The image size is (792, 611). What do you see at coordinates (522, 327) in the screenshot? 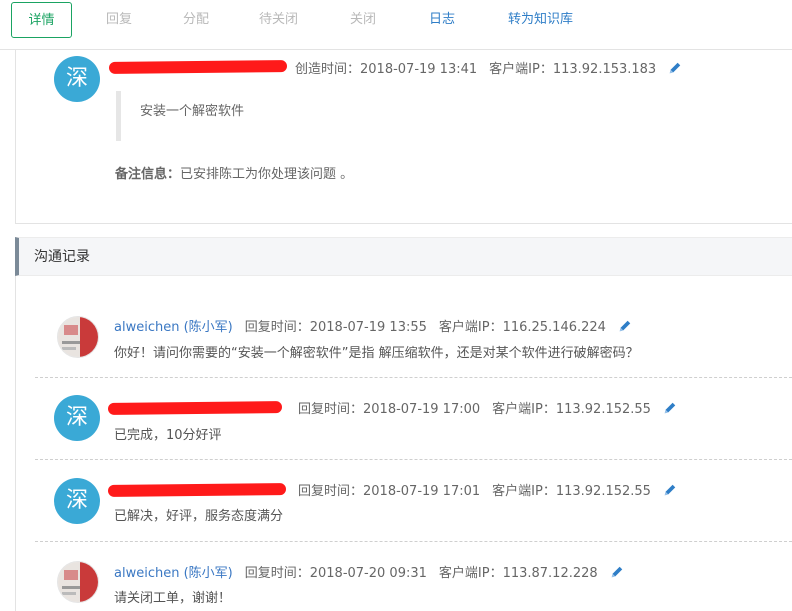
I see `client-ip: 客户端IP：116.25.146.224` at bounding box center [522, 327].